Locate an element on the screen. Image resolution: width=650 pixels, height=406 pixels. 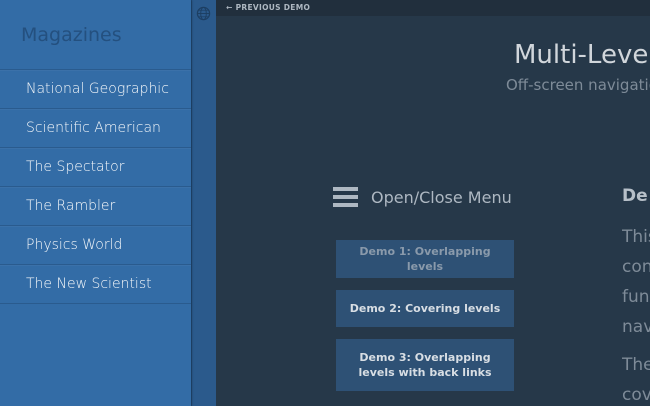
page-subtitle: Off-screen navigation is located at coordinates (578, 85).